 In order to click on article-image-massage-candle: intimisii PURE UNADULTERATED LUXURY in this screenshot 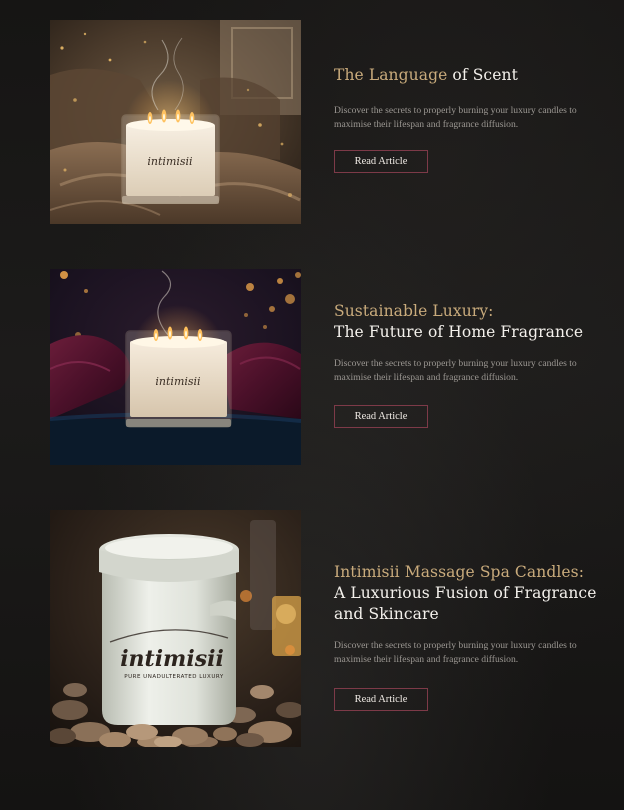, I will do `click(175, 628)`.